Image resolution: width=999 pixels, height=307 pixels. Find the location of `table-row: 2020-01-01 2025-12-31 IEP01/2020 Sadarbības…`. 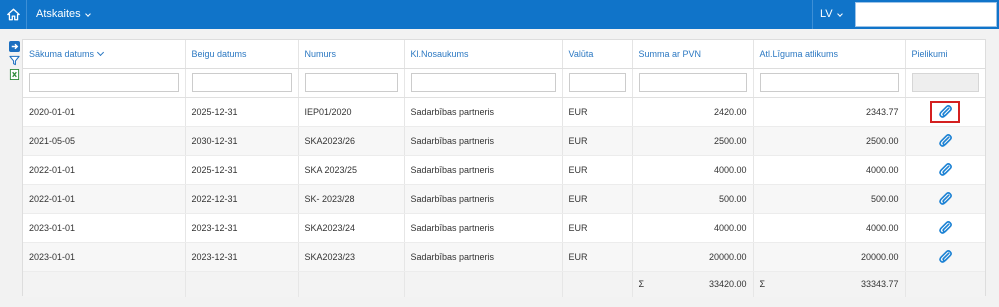

table-row: 2020-01-01 2025-12-31 IEP01/2020 Sadarbības… is located at coordinates (504, 112).